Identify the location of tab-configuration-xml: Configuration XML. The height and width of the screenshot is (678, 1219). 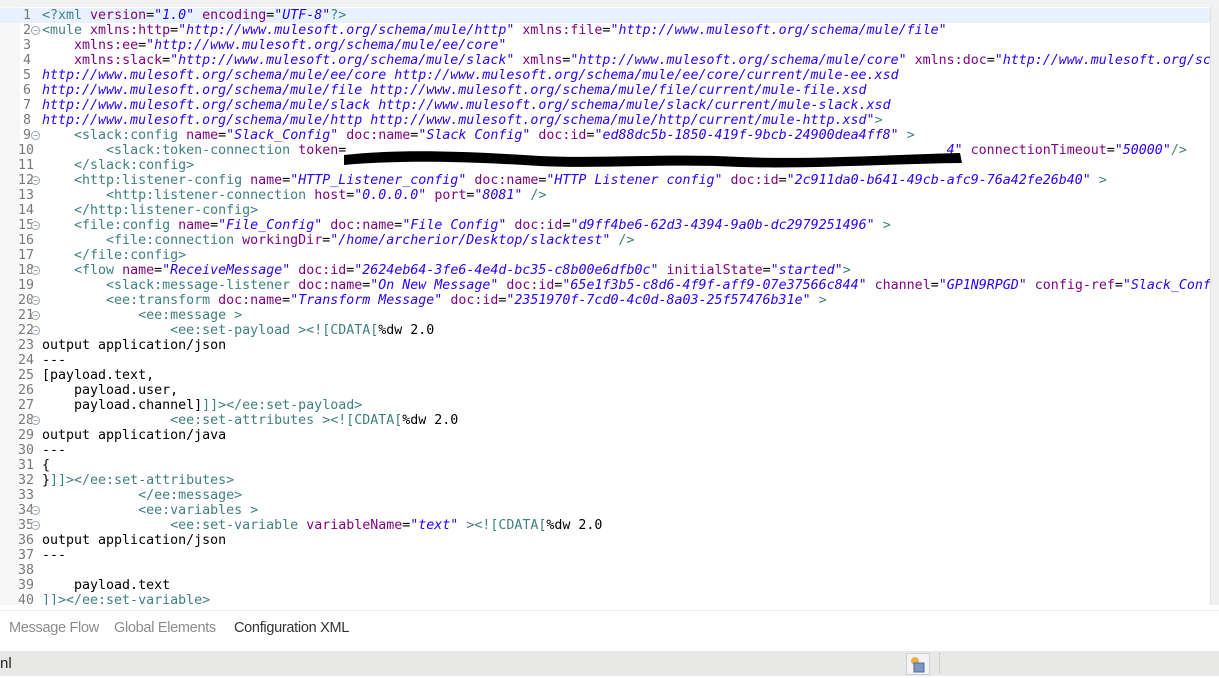
(291, 628).